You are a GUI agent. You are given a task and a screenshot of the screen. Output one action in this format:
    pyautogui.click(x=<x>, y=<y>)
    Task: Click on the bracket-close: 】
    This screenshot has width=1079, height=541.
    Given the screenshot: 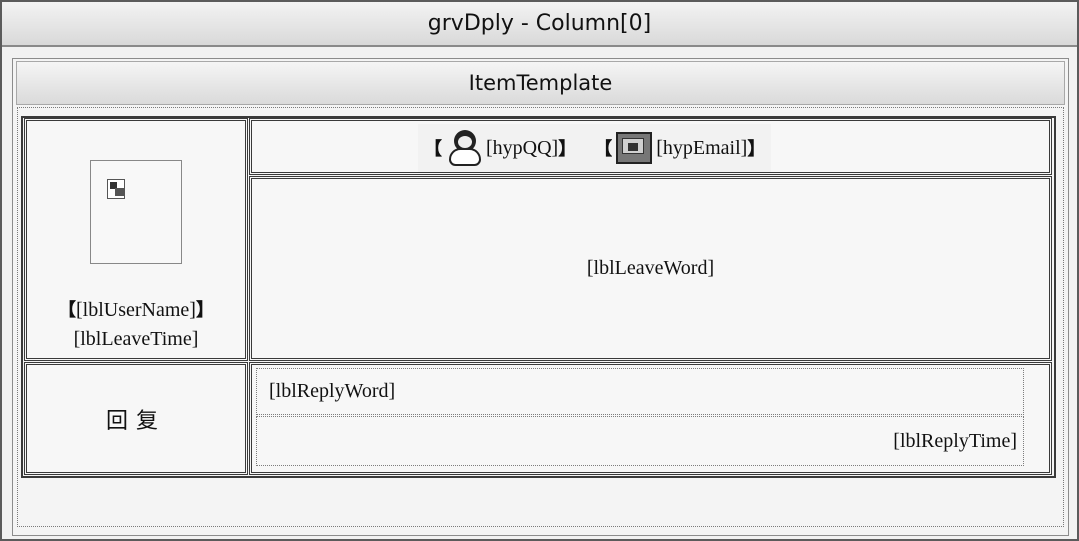 What is the action you would take?
    pyautogui.click(x=204, y=310)
    